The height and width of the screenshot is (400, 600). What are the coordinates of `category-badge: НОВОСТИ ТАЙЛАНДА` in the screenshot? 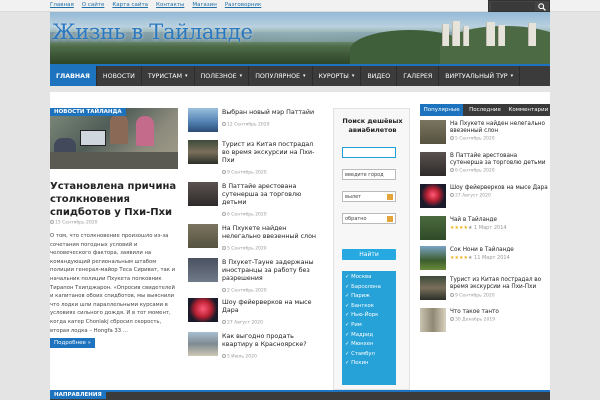 It's located at (88, 112).